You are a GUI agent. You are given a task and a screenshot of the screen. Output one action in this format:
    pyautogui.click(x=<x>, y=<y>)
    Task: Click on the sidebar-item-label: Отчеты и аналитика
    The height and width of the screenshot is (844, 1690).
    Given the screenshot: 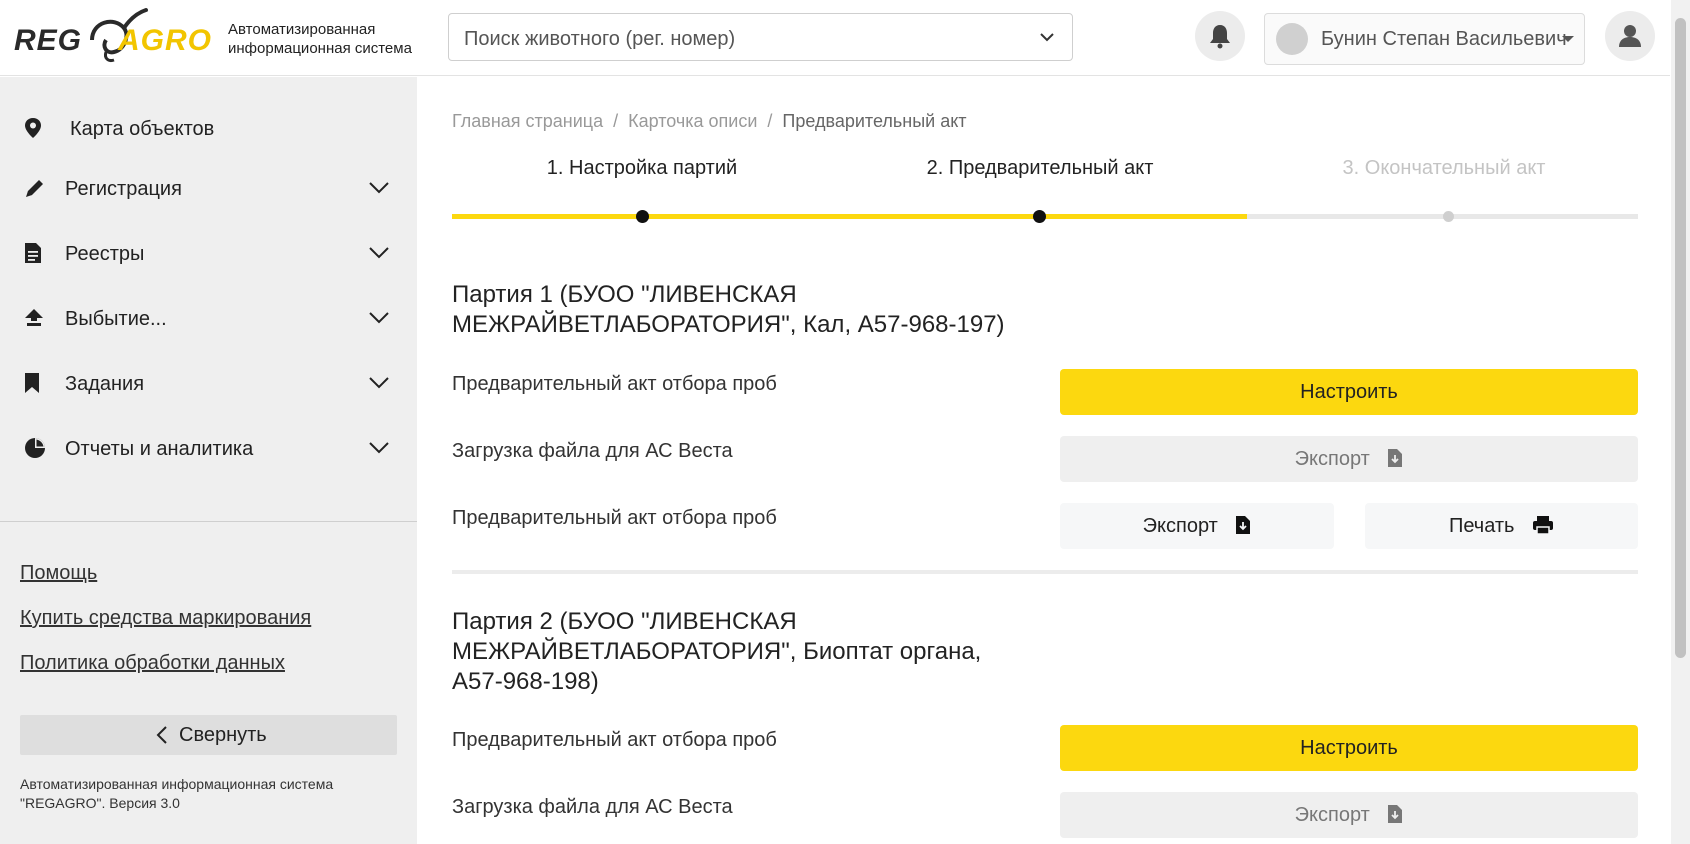 What is the action you would take?
    pyautogui.click(x=159, y=449)
    